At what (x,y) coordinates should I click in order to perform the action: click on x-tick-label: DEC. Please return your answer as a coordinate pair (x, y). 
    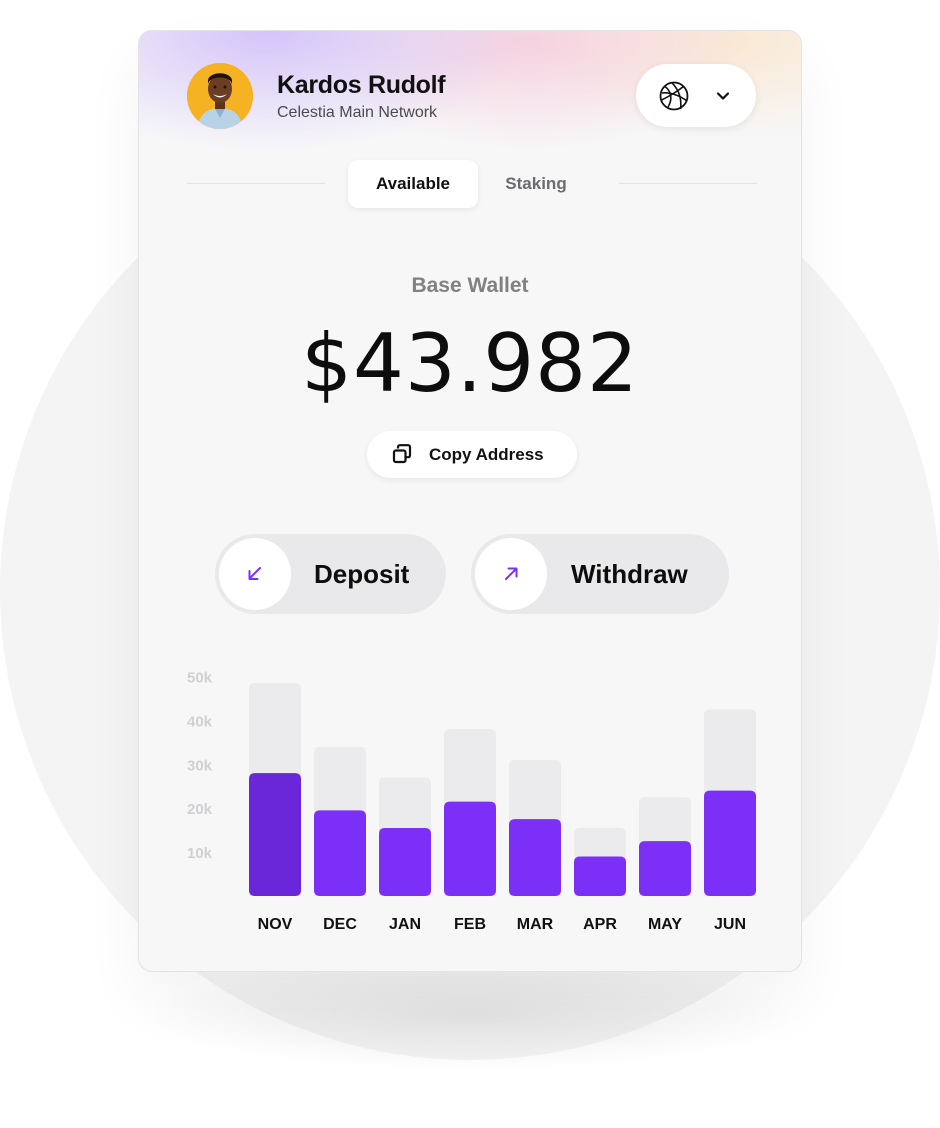
    Looking at the image, I should click on (340, 924).